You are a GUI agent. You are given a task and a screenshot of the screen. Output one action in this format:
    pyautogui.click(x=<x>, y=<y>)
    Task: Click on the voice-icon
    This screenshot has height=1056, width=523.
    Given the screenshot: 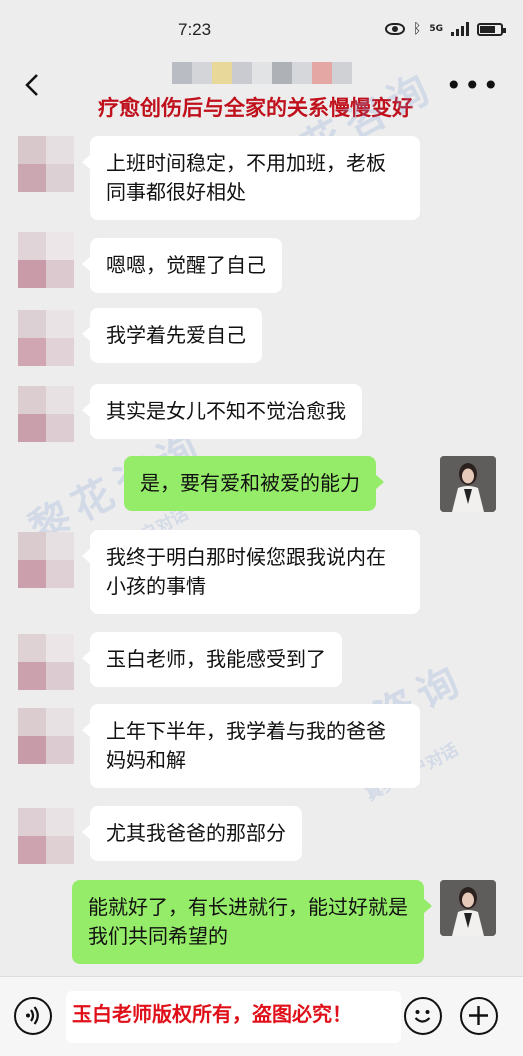 What is the action you would take?
    pyautogui.click(x=33, y=1016)
    